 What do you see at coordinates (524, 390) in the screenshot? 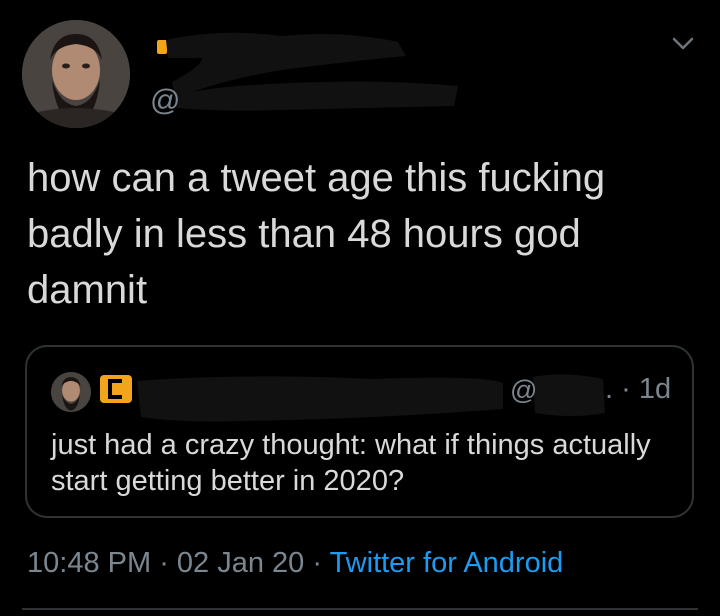
I see `quoted-handle-prefix: @` at bounding box center [524, 390].